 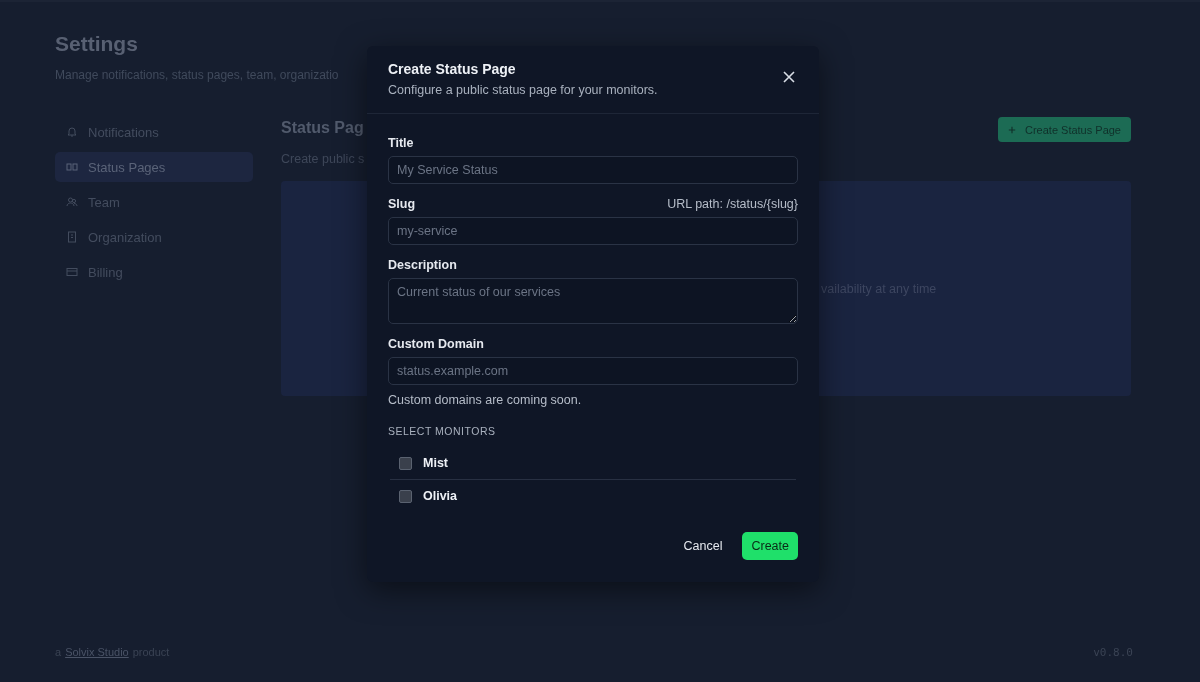 I want to click on building-icon, so click(x=72, y=237).